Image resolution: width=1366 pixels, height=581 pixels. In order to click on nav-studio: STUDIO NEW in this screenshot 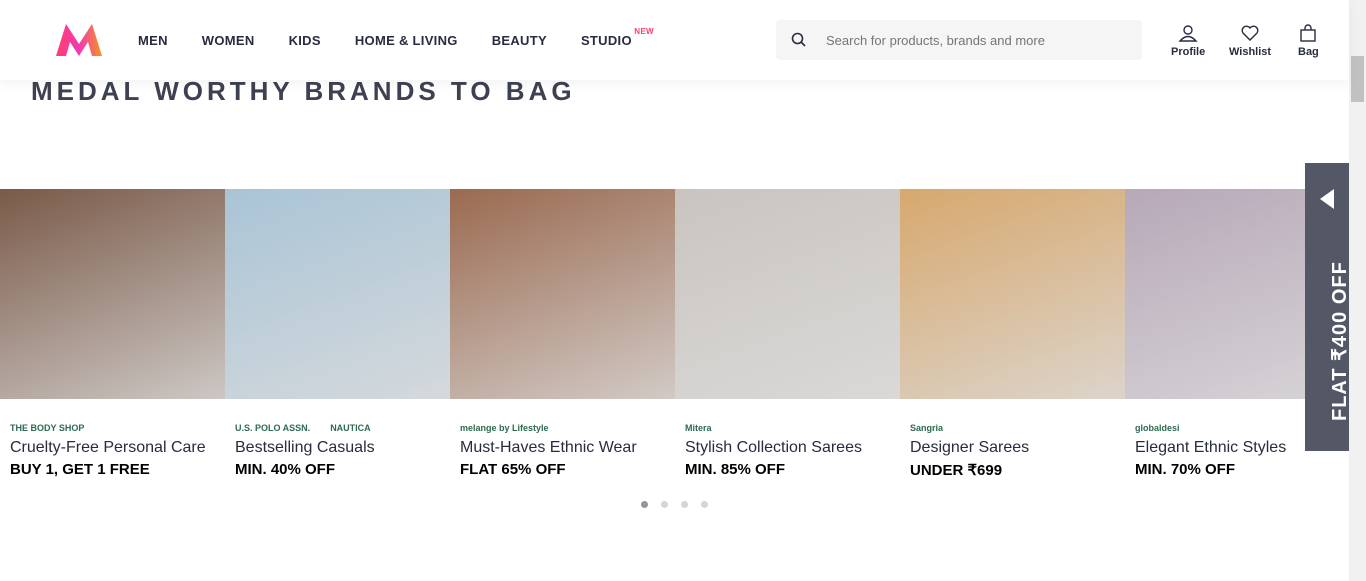, I will do `click(617, 37)`.